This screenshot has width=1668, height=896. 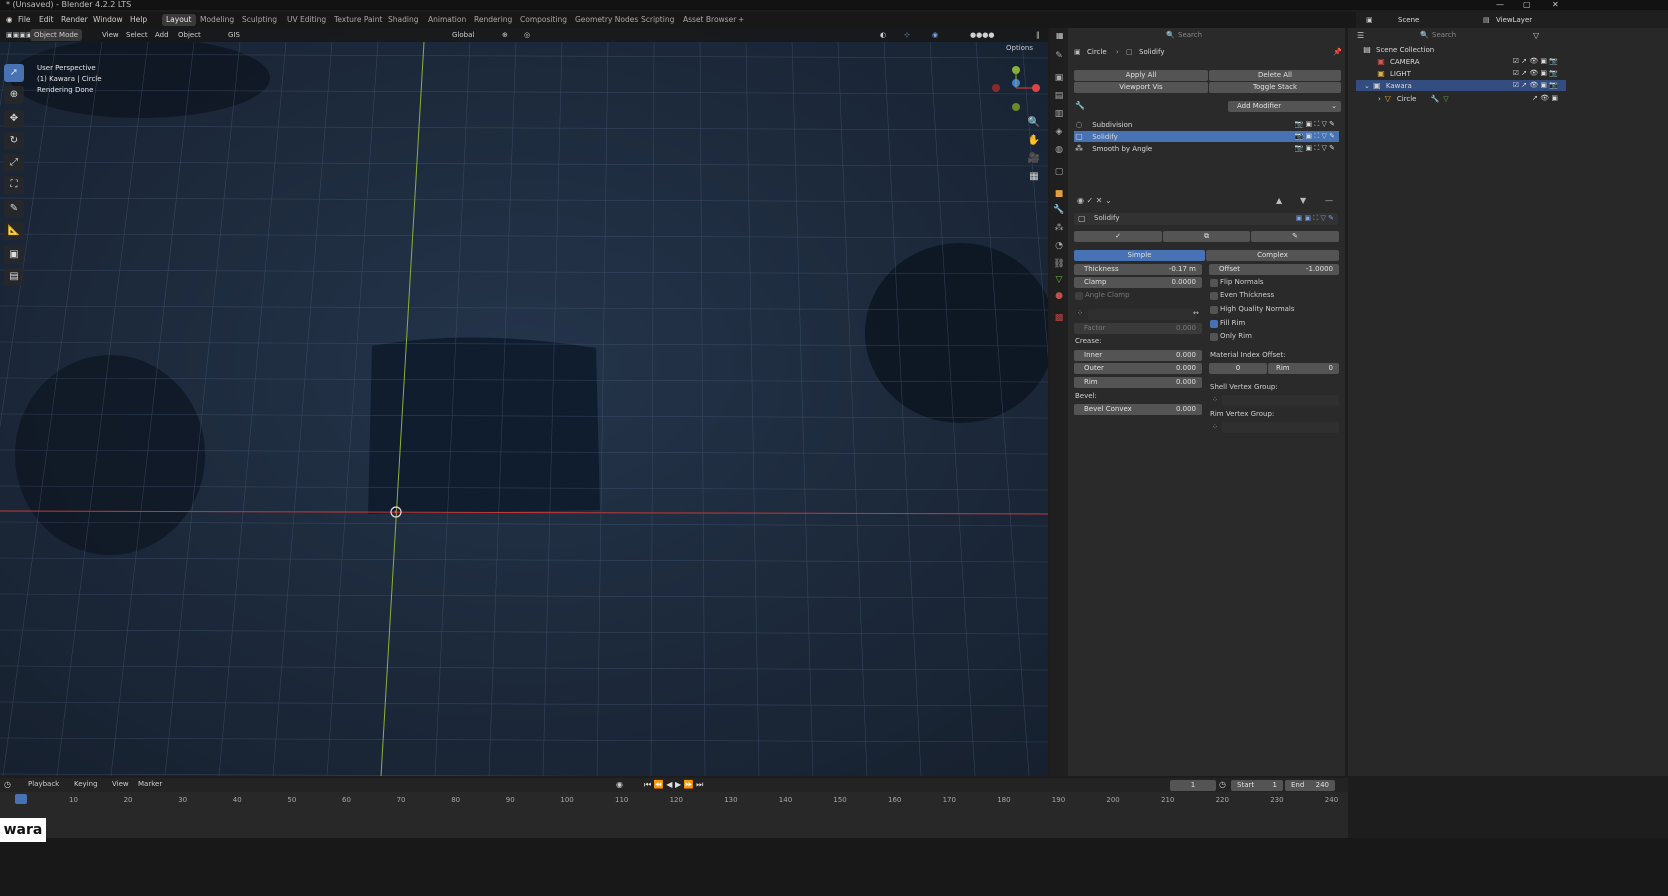 What do you see at coordinates (1536, 35) in the screenshot?
I see `filter-icon: ▽` at bounding box center [1536, 35].